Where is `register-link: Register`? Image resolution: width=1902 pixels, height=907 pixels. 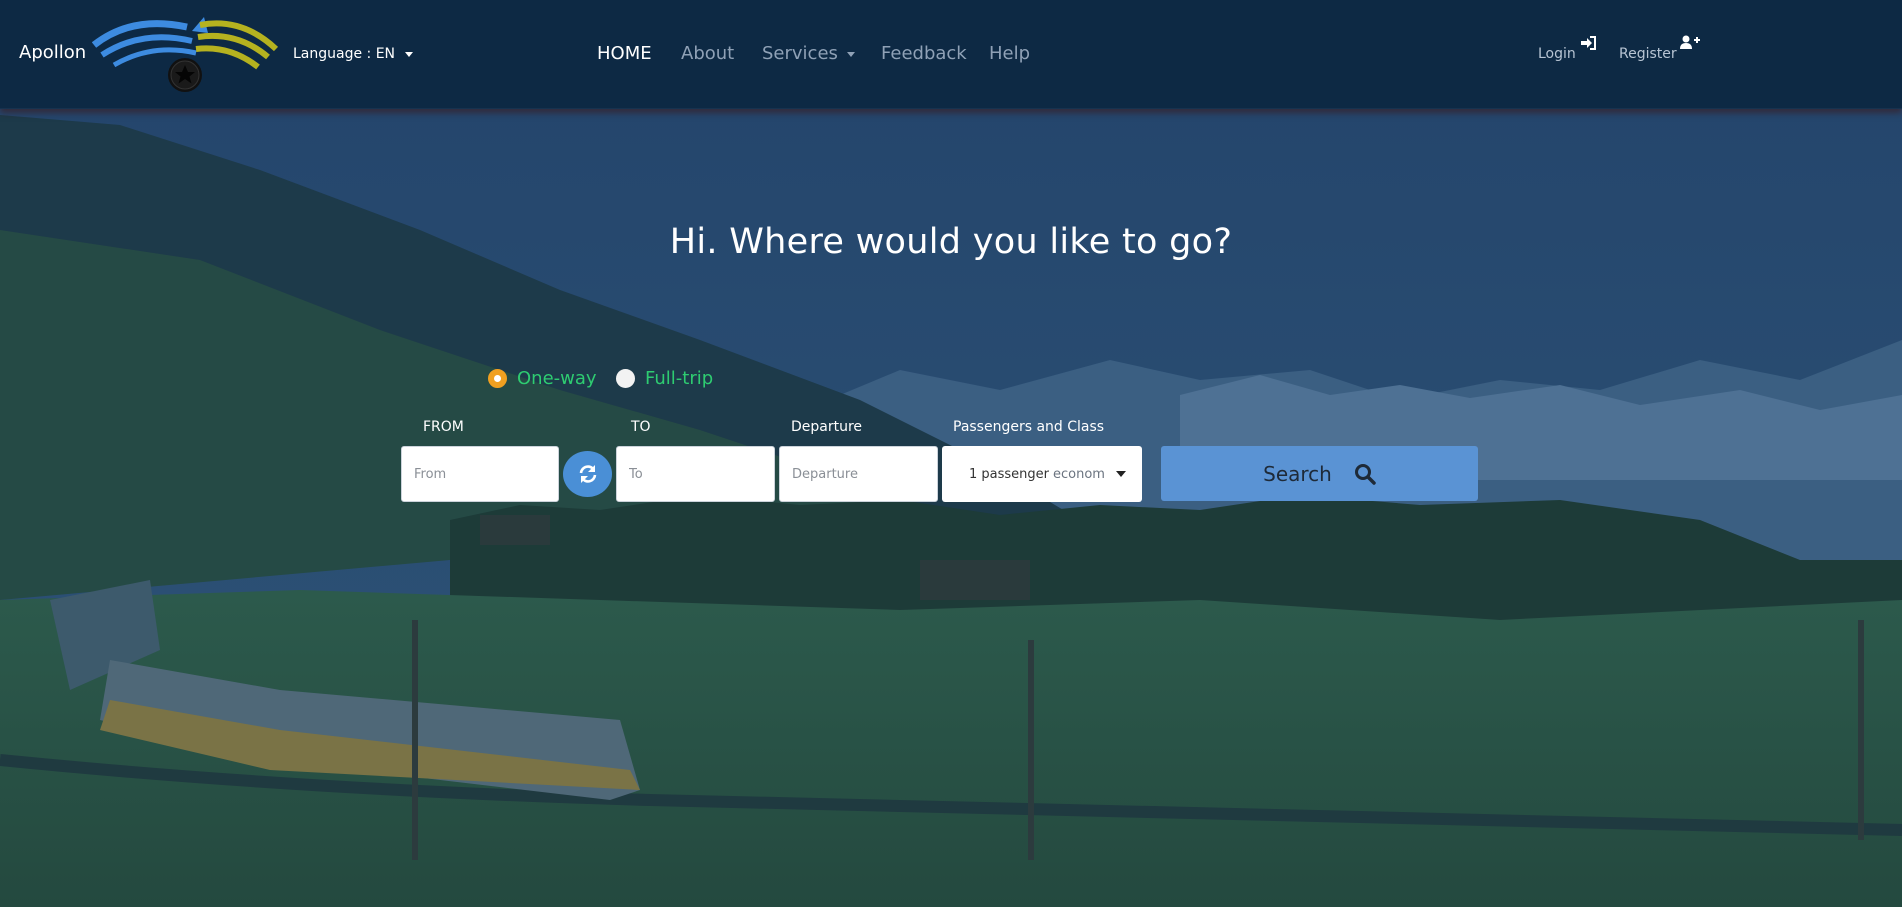 register-link: Register is located at coordinates (1648, 54).